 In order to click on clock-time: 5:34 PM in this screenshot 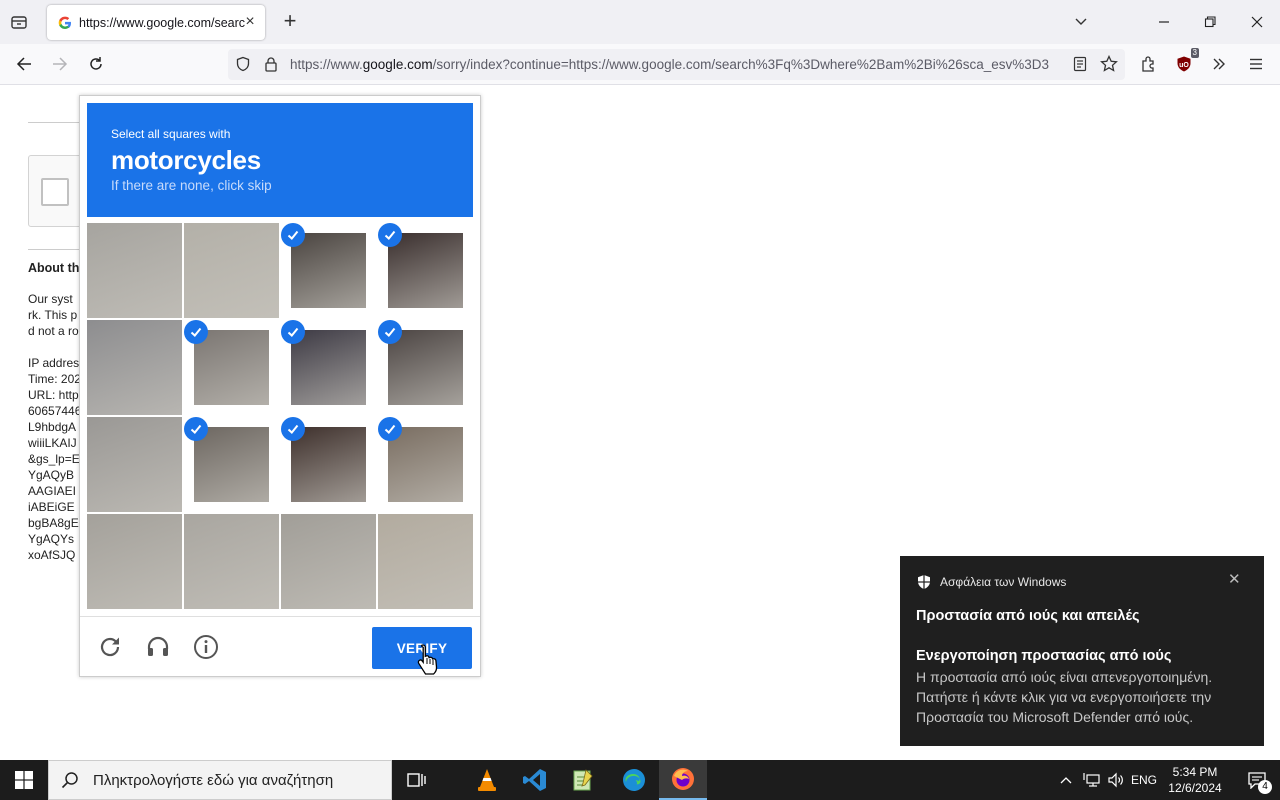, I will do `click(1195, 772)`.